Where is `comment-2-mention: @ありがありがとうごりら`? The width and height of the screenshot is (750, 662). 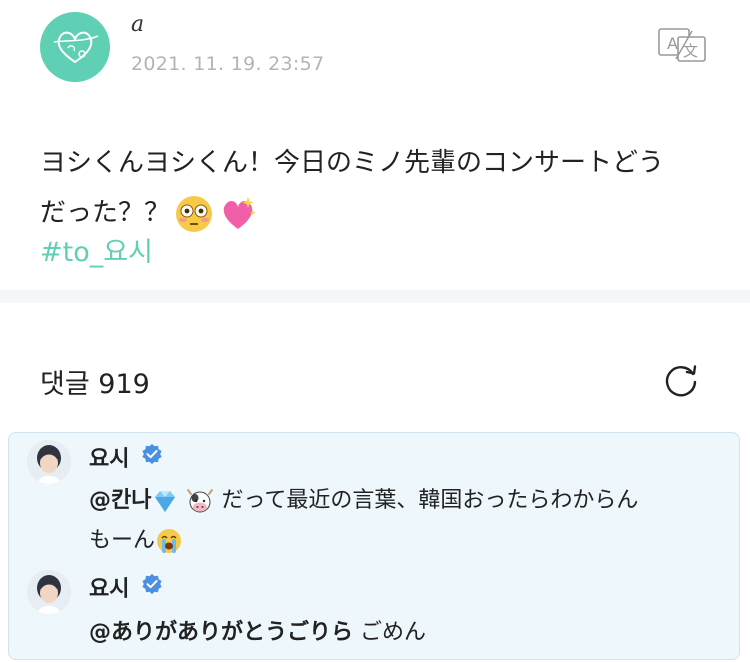
comment-2-mention: @ありがありがとうごりら is located at coordinates (221, 632).